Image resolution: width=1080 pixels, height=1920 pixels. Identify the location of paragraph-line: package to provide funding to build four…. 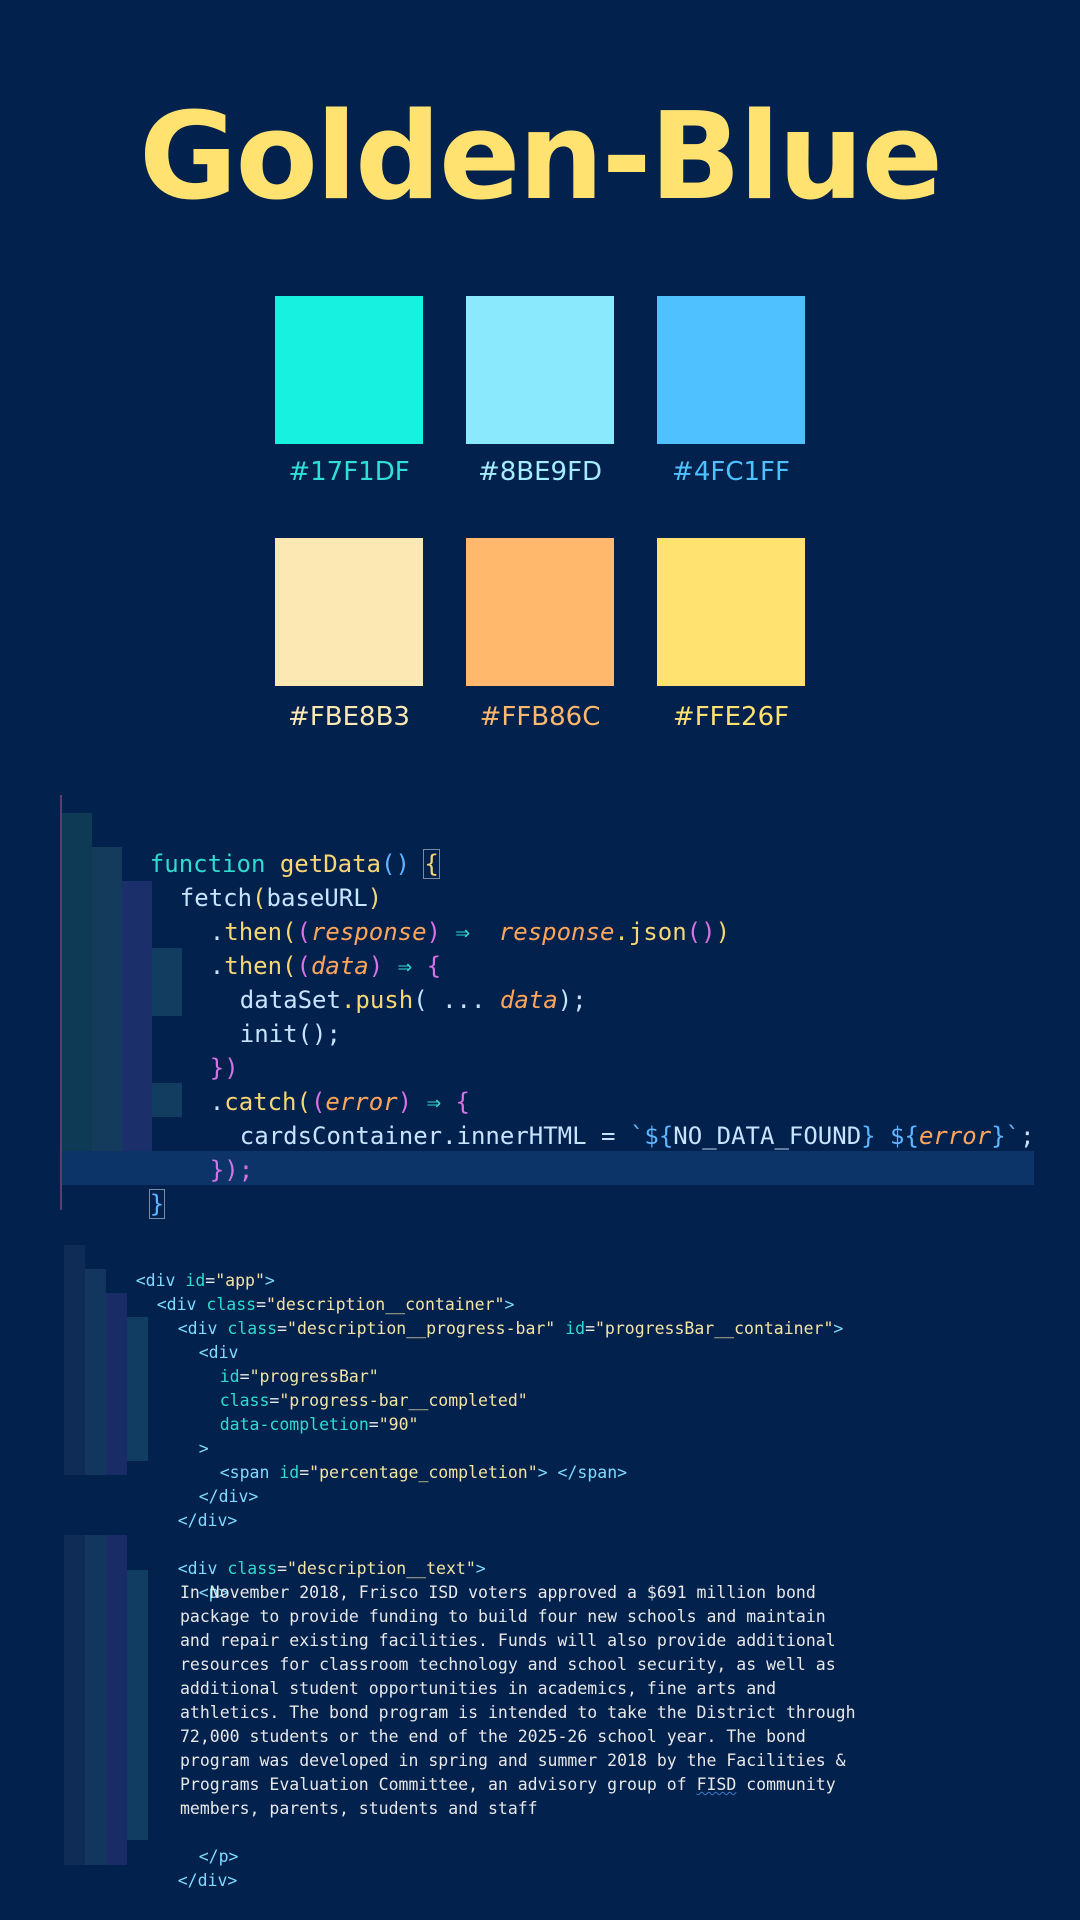
(503, 1616).